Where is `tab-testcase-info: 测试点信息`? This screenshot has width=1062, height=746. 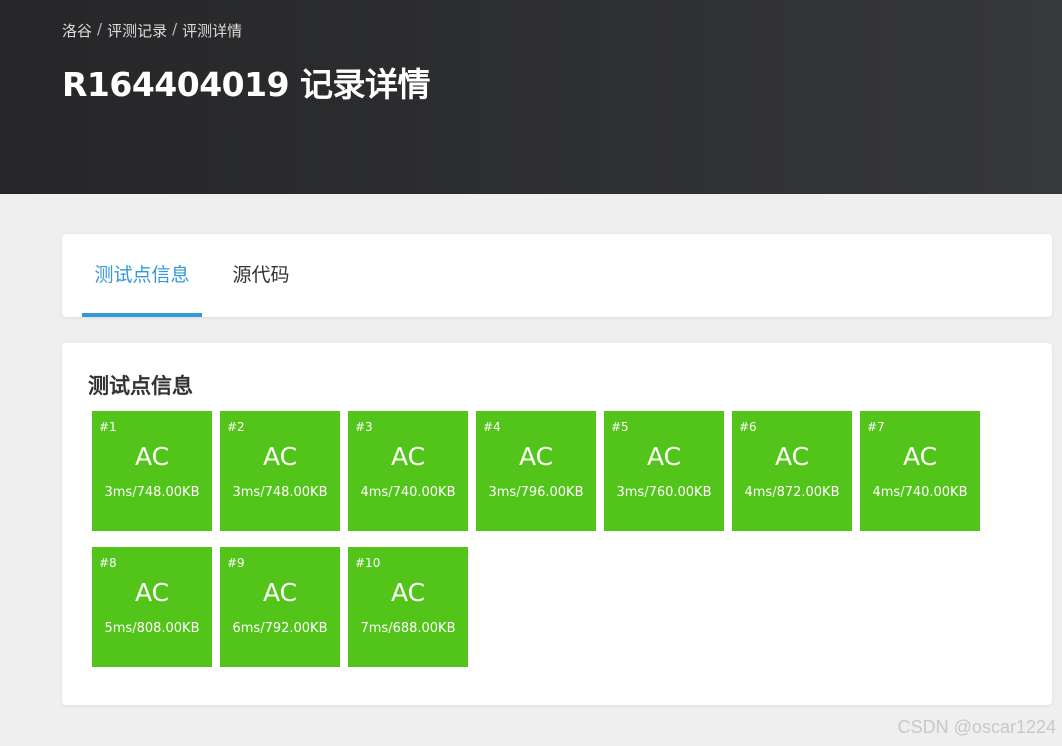
tab-testcase-info: 测试点信息 is located at coordinates (142, 275).